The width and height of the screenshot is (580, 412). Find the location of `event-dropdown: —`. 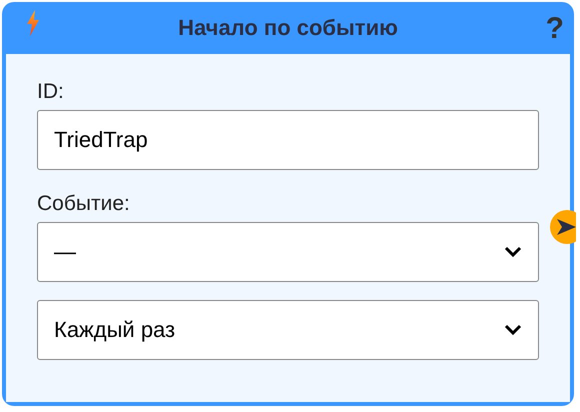

event-dropdown: — is located at coordinates (288, 252).